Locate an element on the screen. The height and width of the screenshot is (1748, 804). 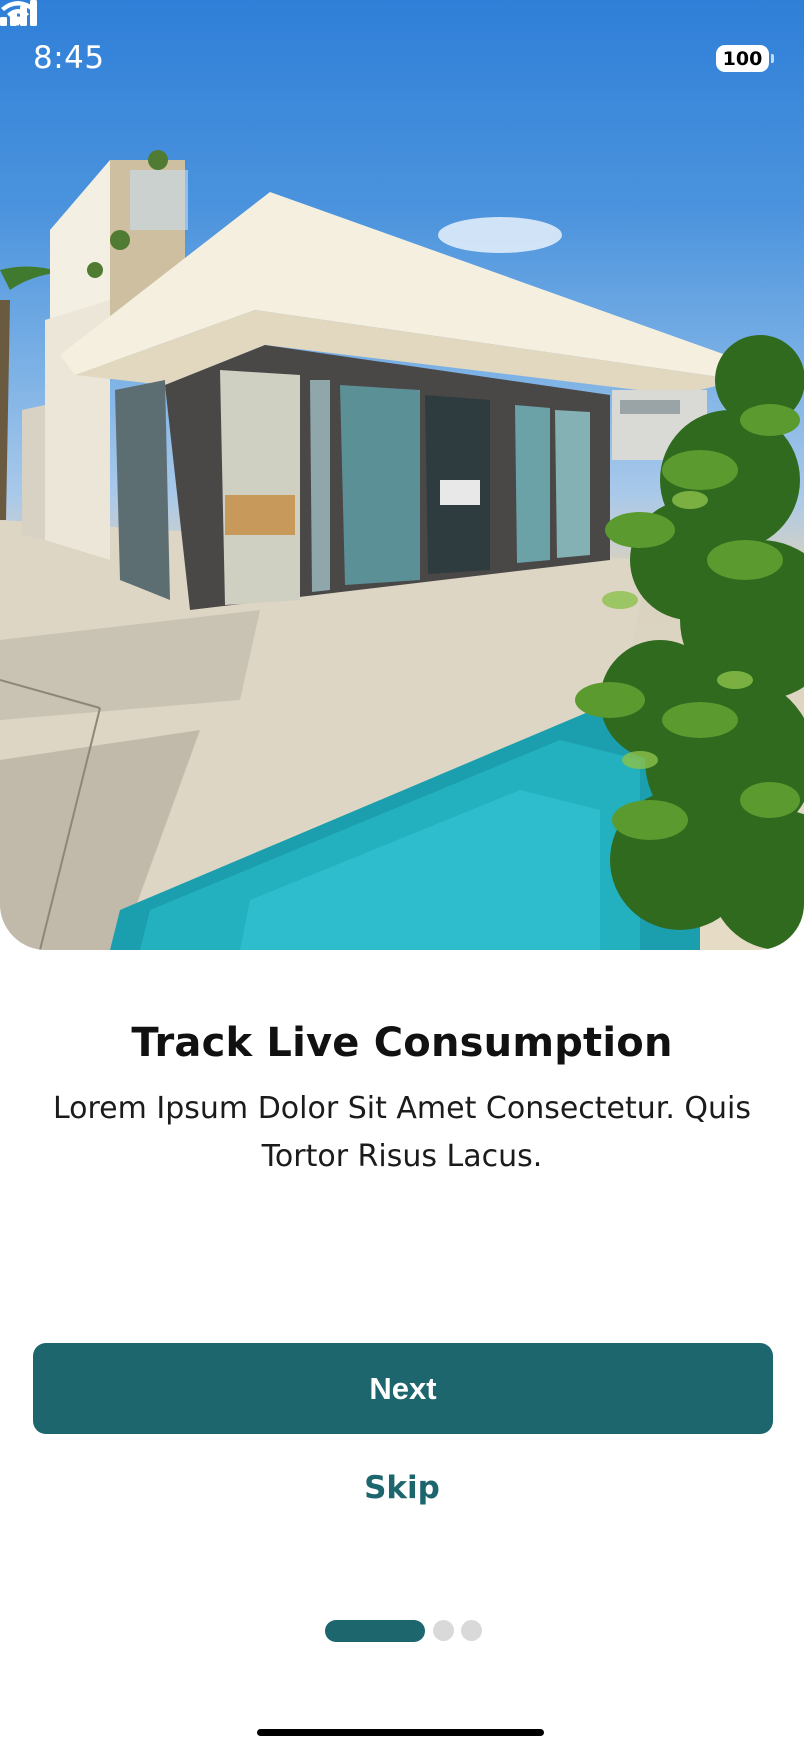
next-button: Next is located at coordinates (403, 1388).